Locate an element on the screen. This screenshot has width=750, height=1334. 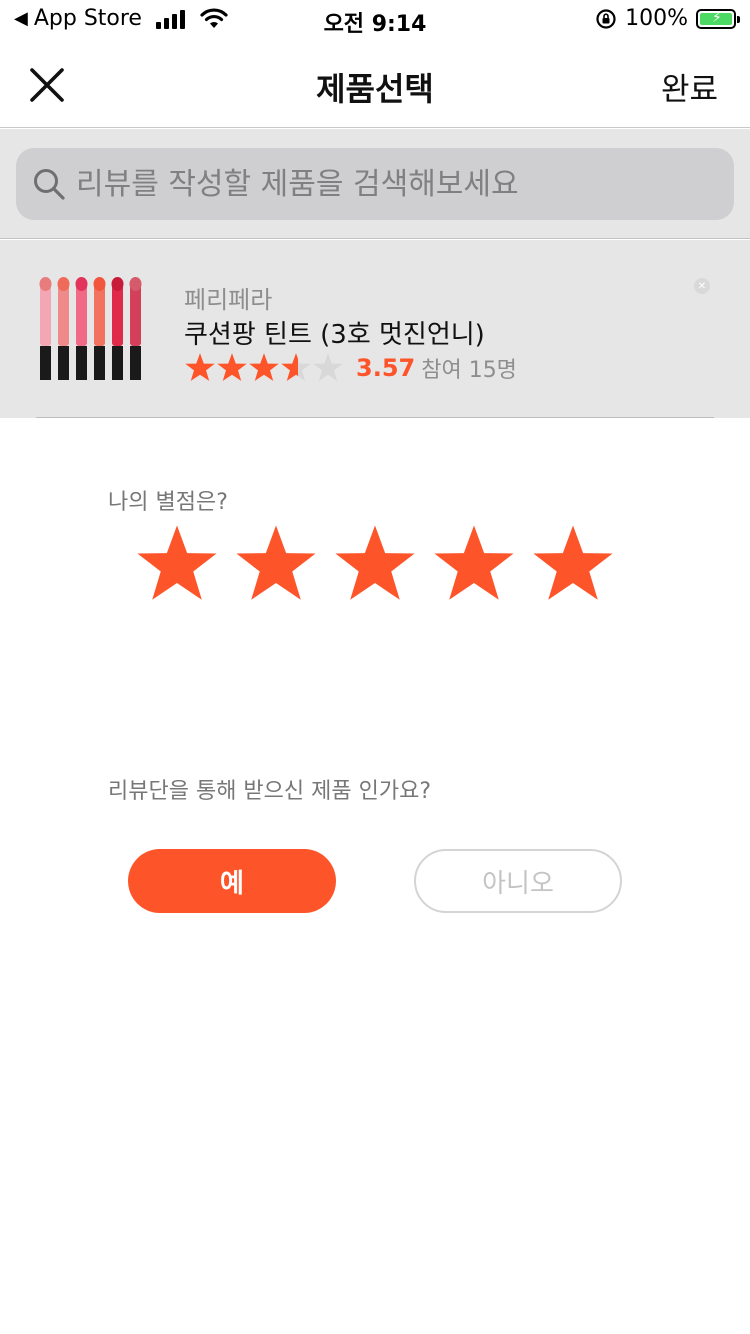
product-name: 쿠션팡 틴트 (3호 멋진언니) is located at coordinates (334, 335).